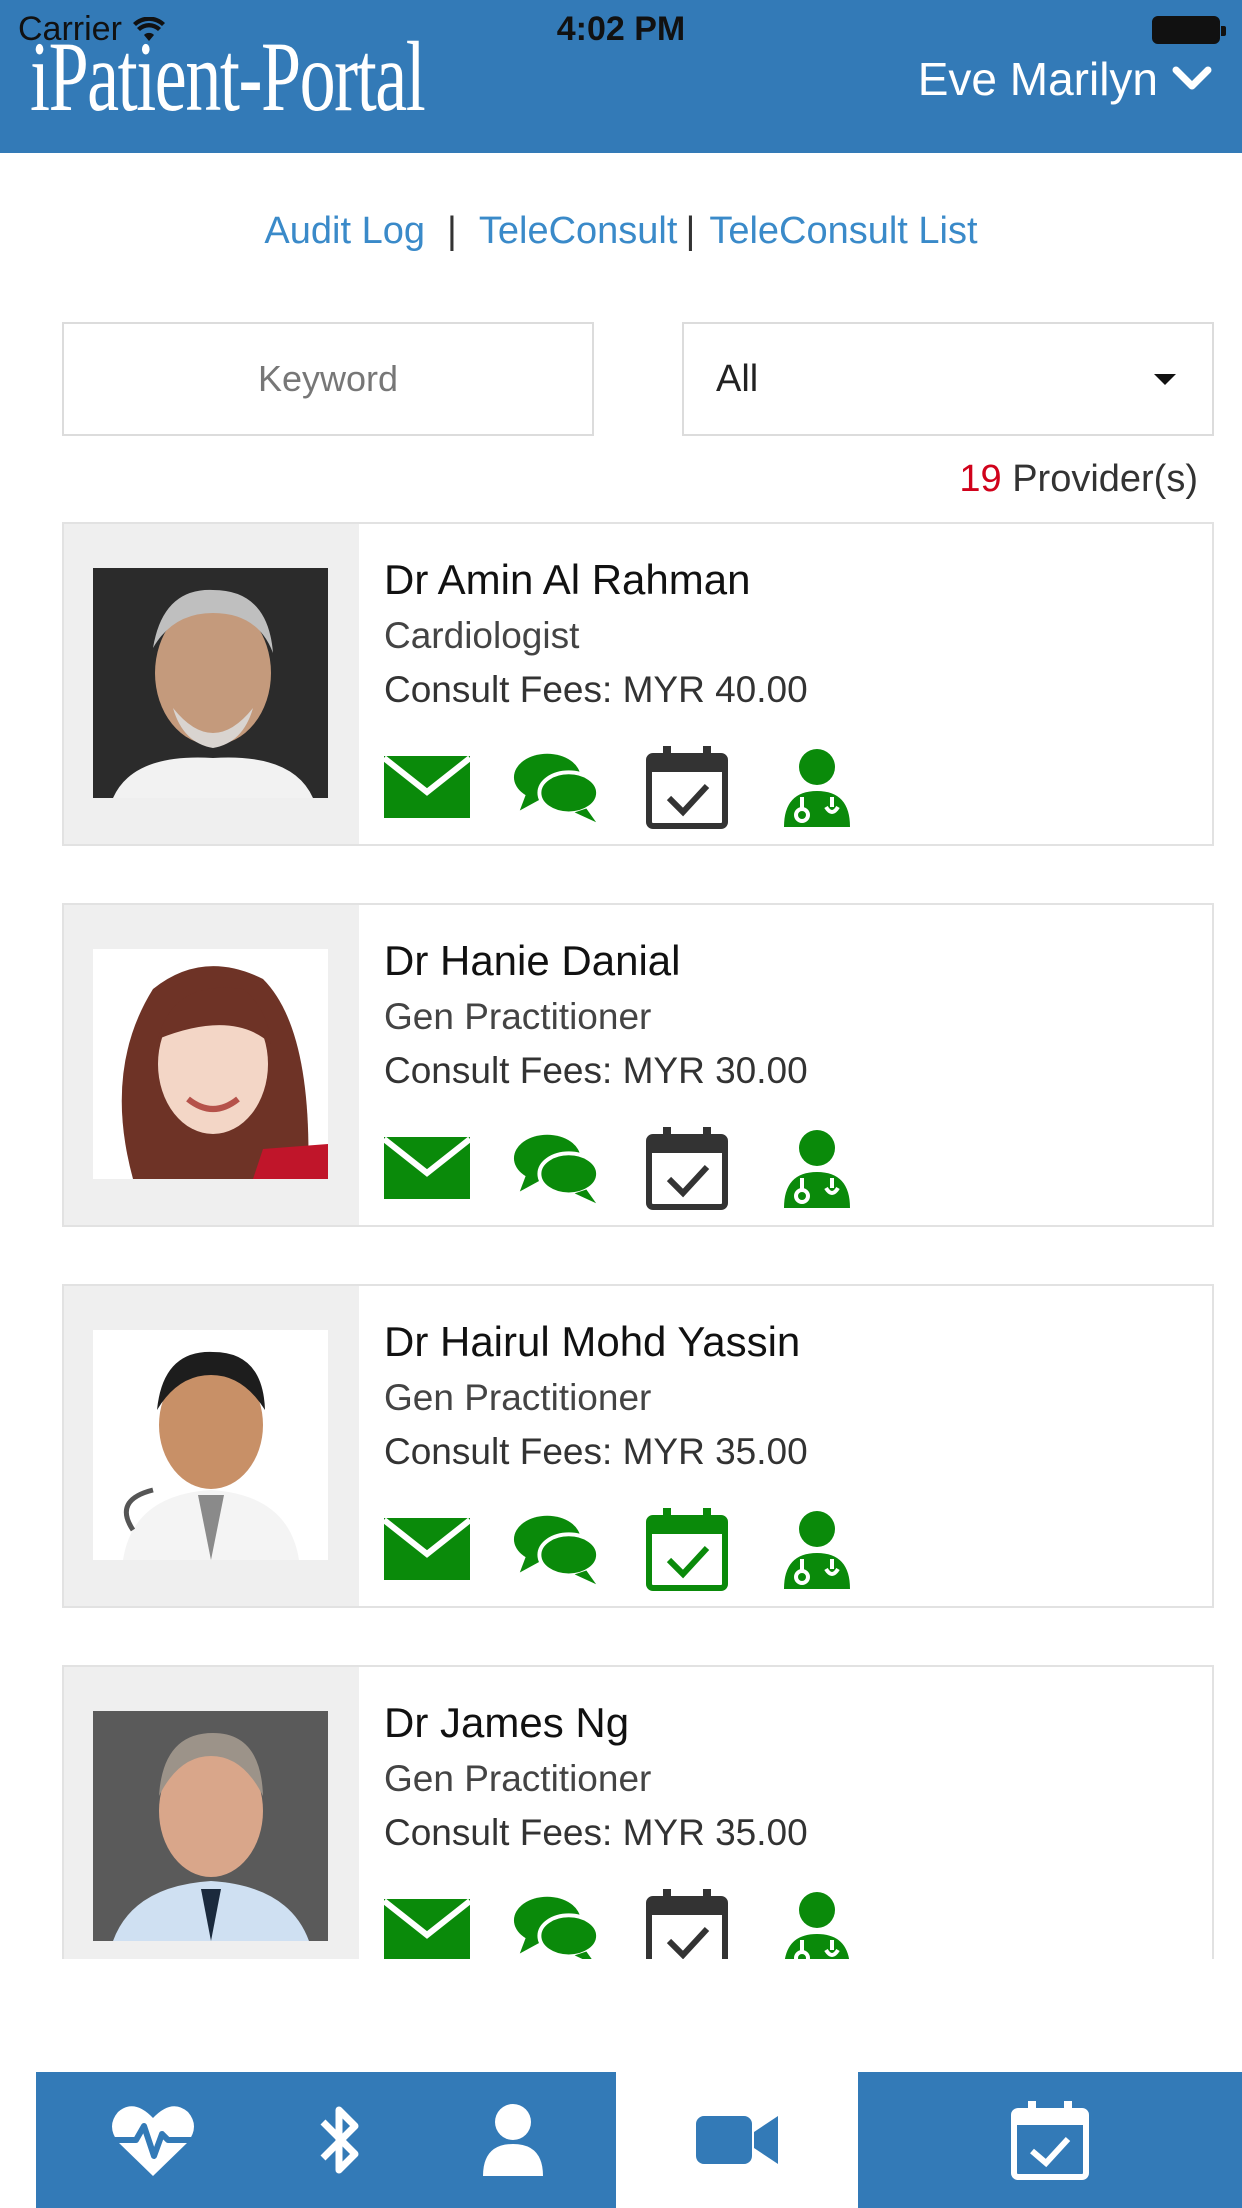  I want to click on teleconsult-link: TeleConsult, so click(578, 231).